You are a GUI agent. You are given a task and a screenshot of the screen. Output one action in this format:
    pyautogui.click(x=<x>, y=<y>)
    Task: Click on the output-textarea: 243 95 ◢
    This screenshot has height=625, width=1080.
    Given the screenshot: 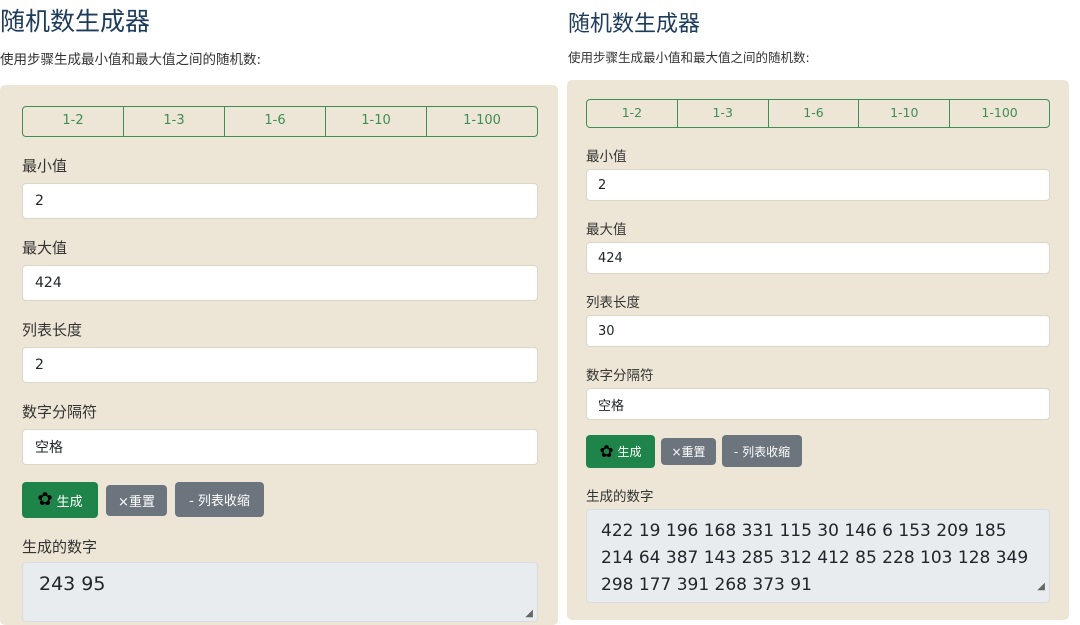 What is the action you would take?
    pyautogui.click(x=280, y=592)
    